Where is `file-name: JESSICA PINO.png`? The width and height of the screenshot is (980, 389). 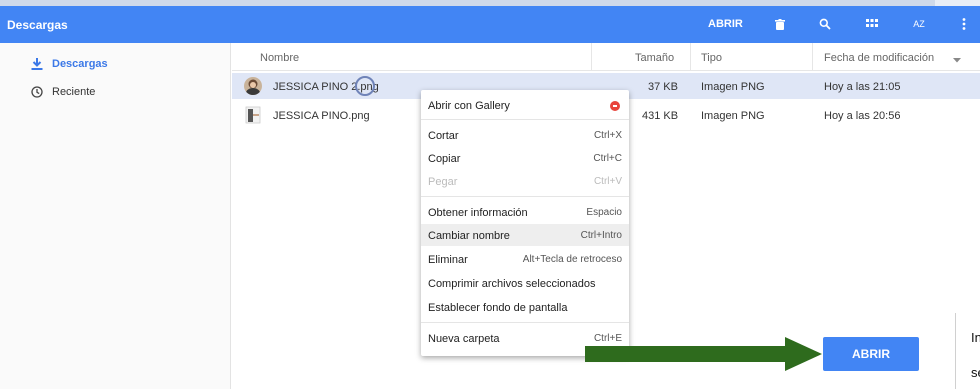
file-name: JESSICA PINO.png is located at coordinates (321, 116).